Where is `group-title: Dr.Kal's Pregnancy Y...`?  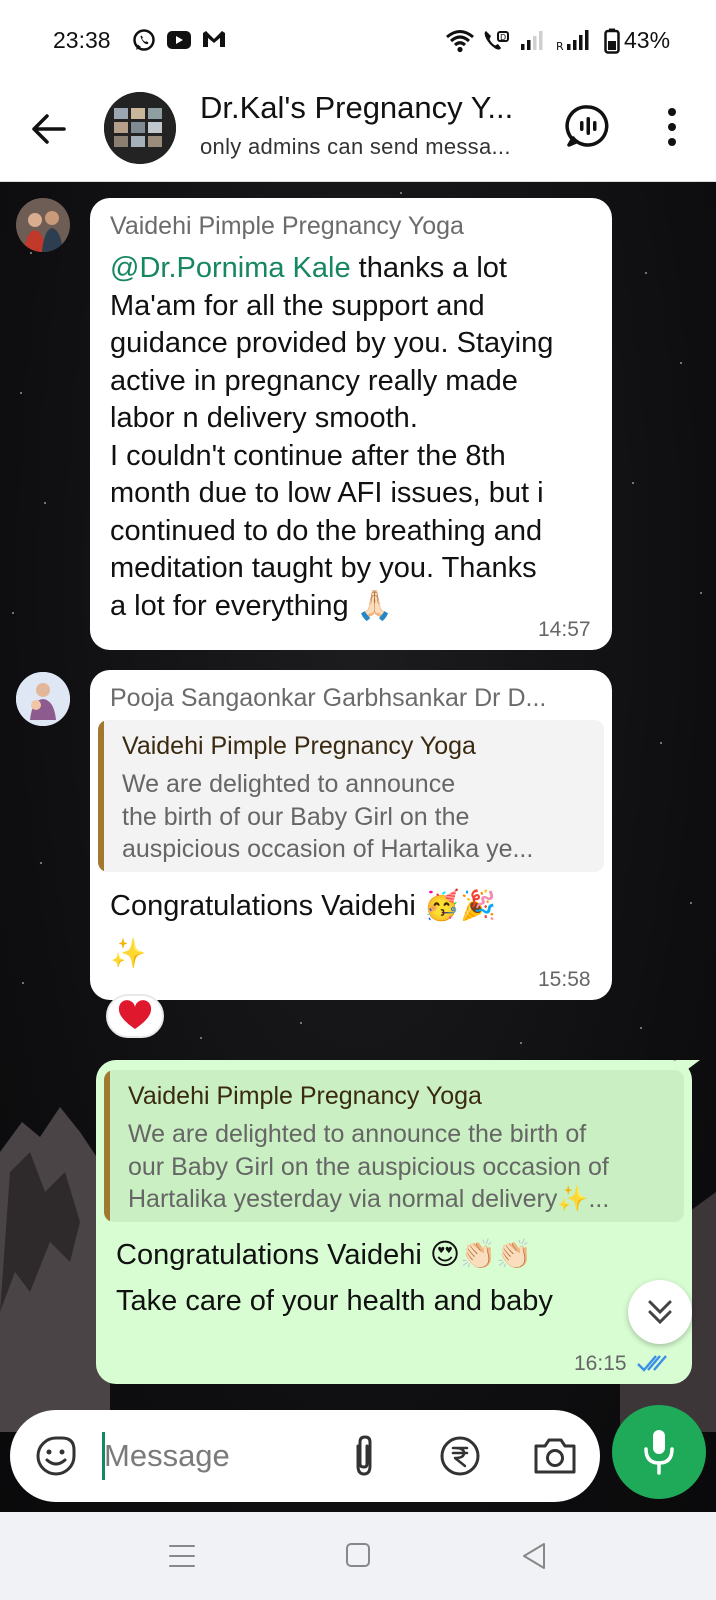
group-title: Dr.Kal's Pregnancy Y... is located at coordinates (356, 108).